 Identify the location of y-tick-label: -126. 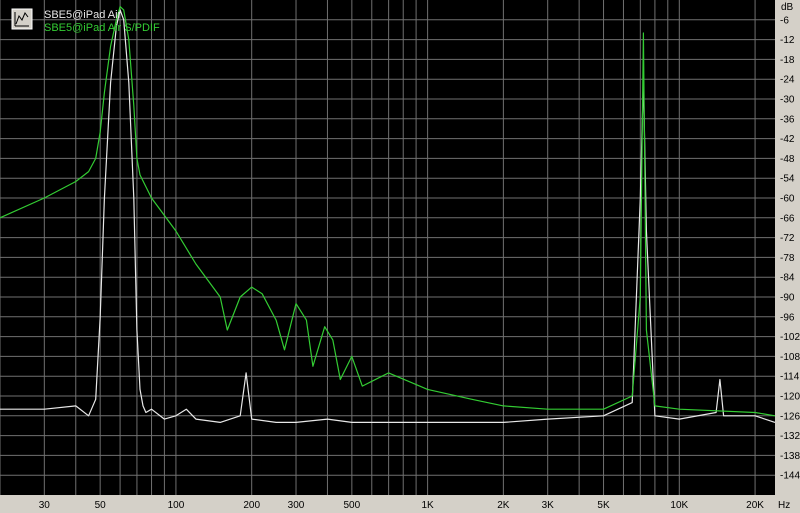
(790, 416).